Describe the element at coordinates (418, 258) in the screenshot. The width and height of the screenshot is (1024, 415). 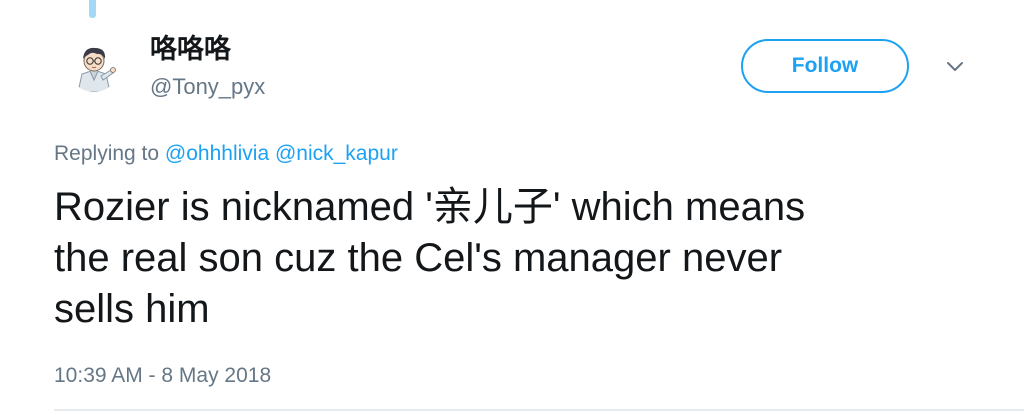
I see `tweet-text-line: the real son cuz the Cel's manager never` at that location.